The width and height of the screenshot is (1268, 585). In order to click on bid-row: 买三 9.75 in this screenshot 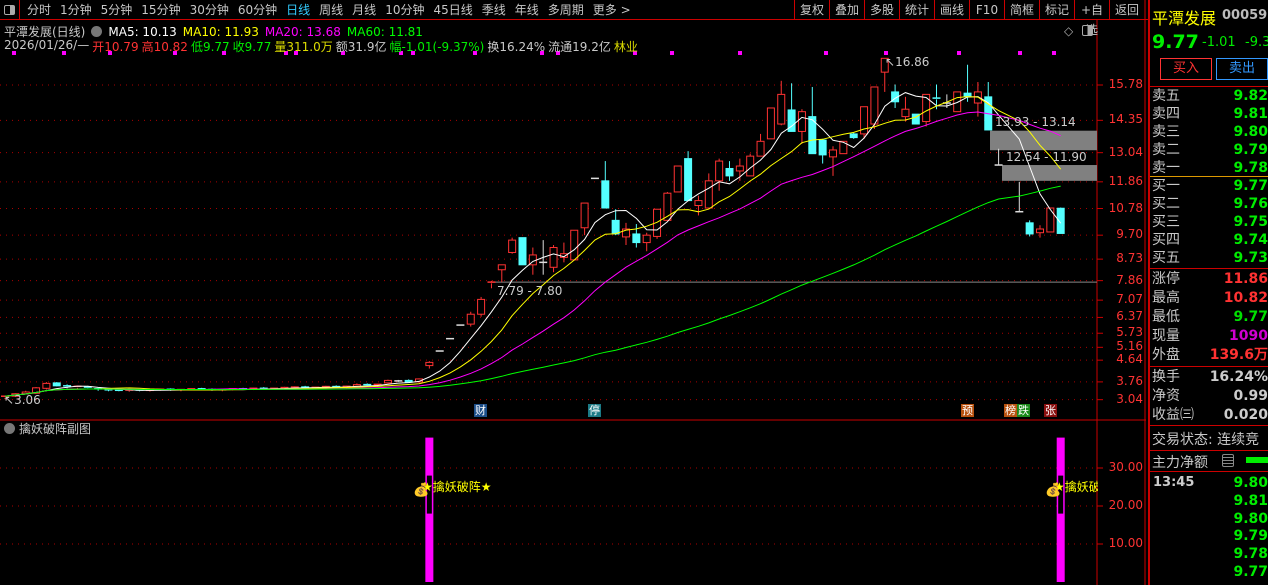, I will do `click(1210, 222)`.